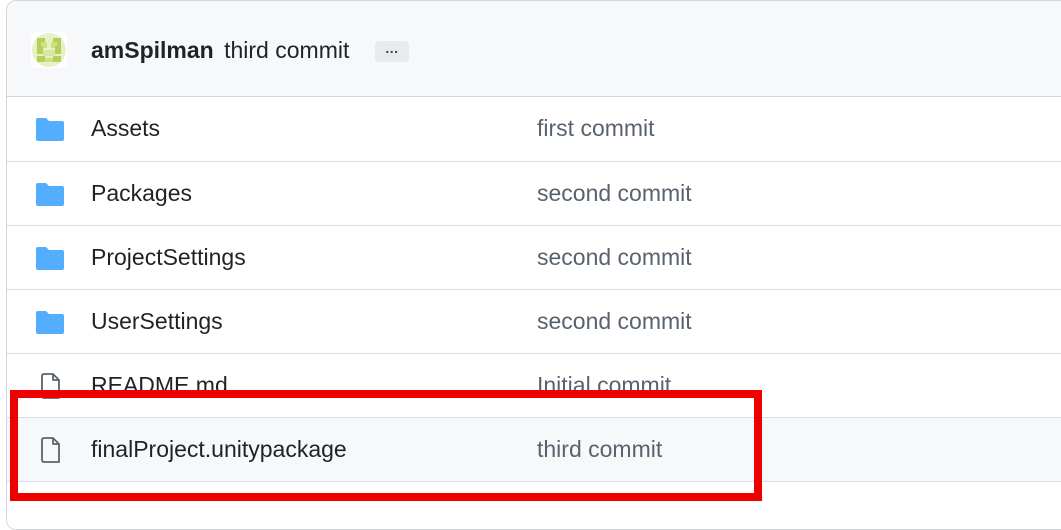  What do you see at coordinates (596, 128) in the screenshot?
I see `commit-message-link: first commit` at bounding box center [596, 128].